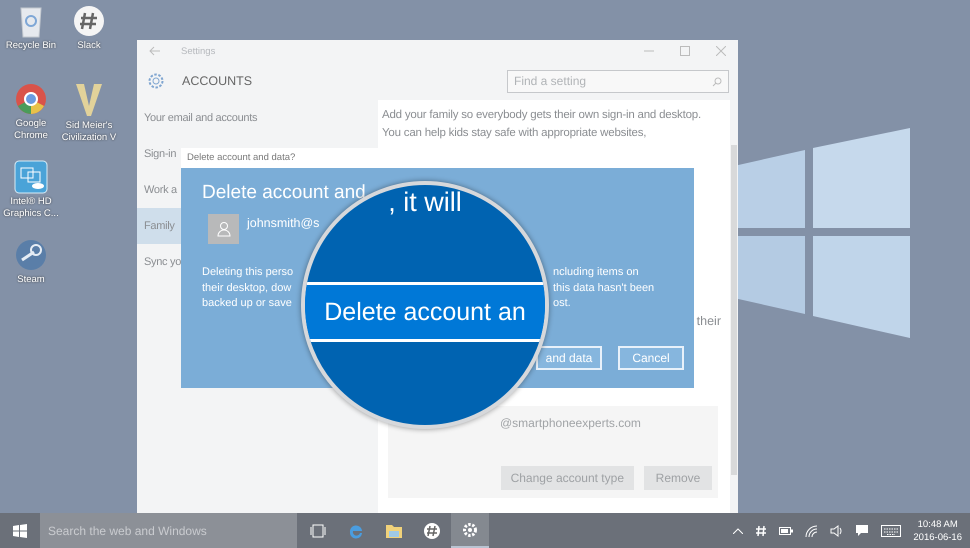  I want to click on desktop-icon-label: Sid Meier's Civilization V, so click(89, 132).